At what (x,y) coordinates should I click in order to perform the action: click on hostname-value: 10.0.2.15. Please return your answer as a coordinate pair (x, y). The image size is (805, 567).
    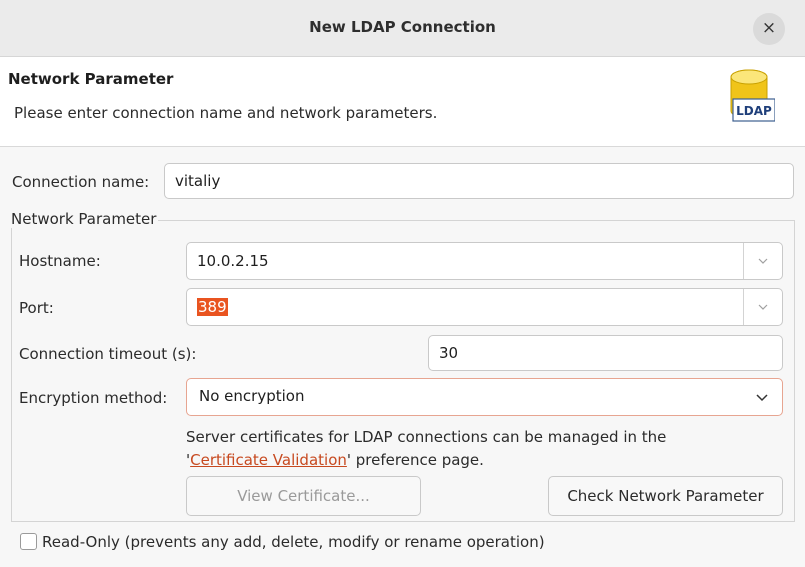
    Looking at the image, I should click on (233, 261).